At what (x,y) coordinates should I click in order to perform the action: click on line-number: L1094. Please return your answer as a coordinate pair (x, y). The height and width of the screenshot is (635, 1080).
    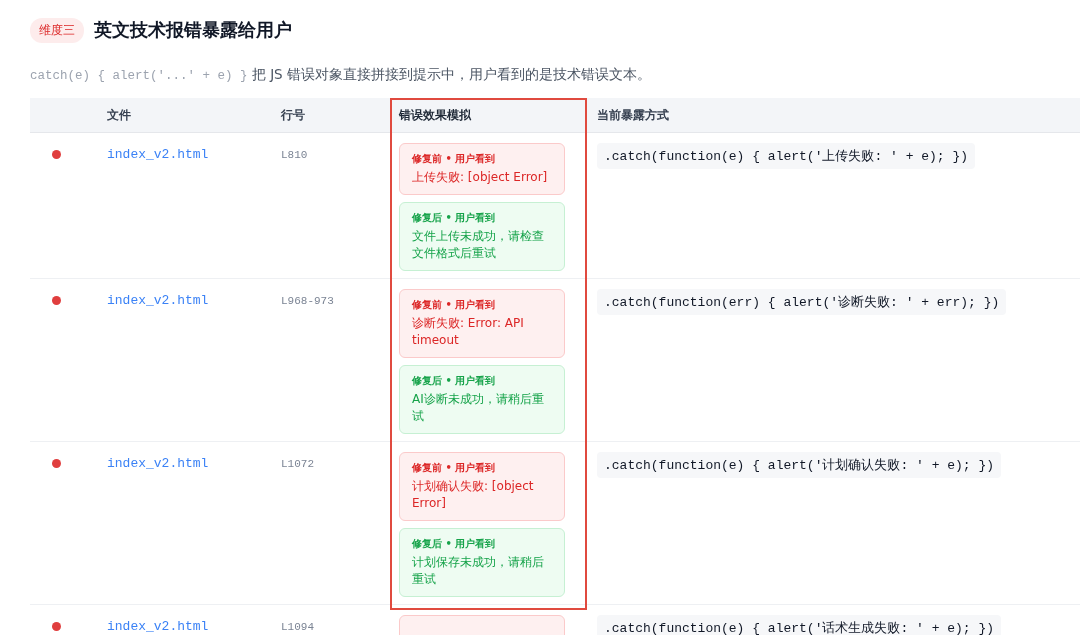
    Looking at the image, I should click on (297, 627).